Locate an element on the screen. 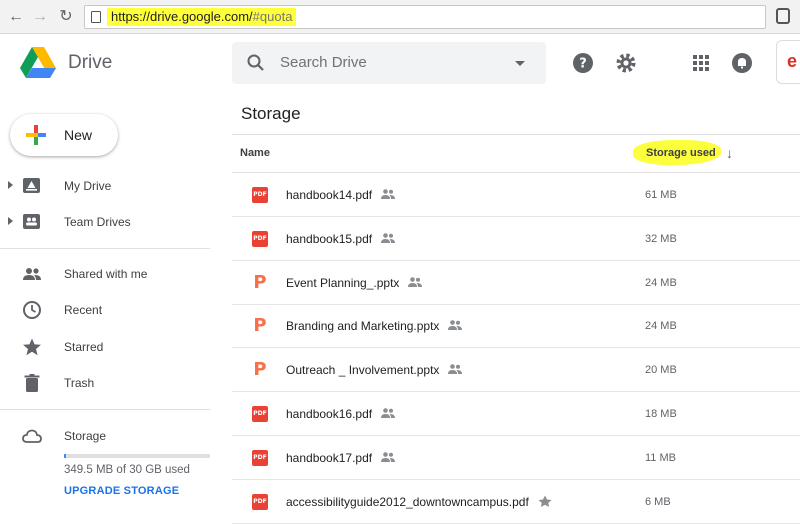 This screenshot has height=524, width=800. search-options-icon is located at coordinates (520, 63).